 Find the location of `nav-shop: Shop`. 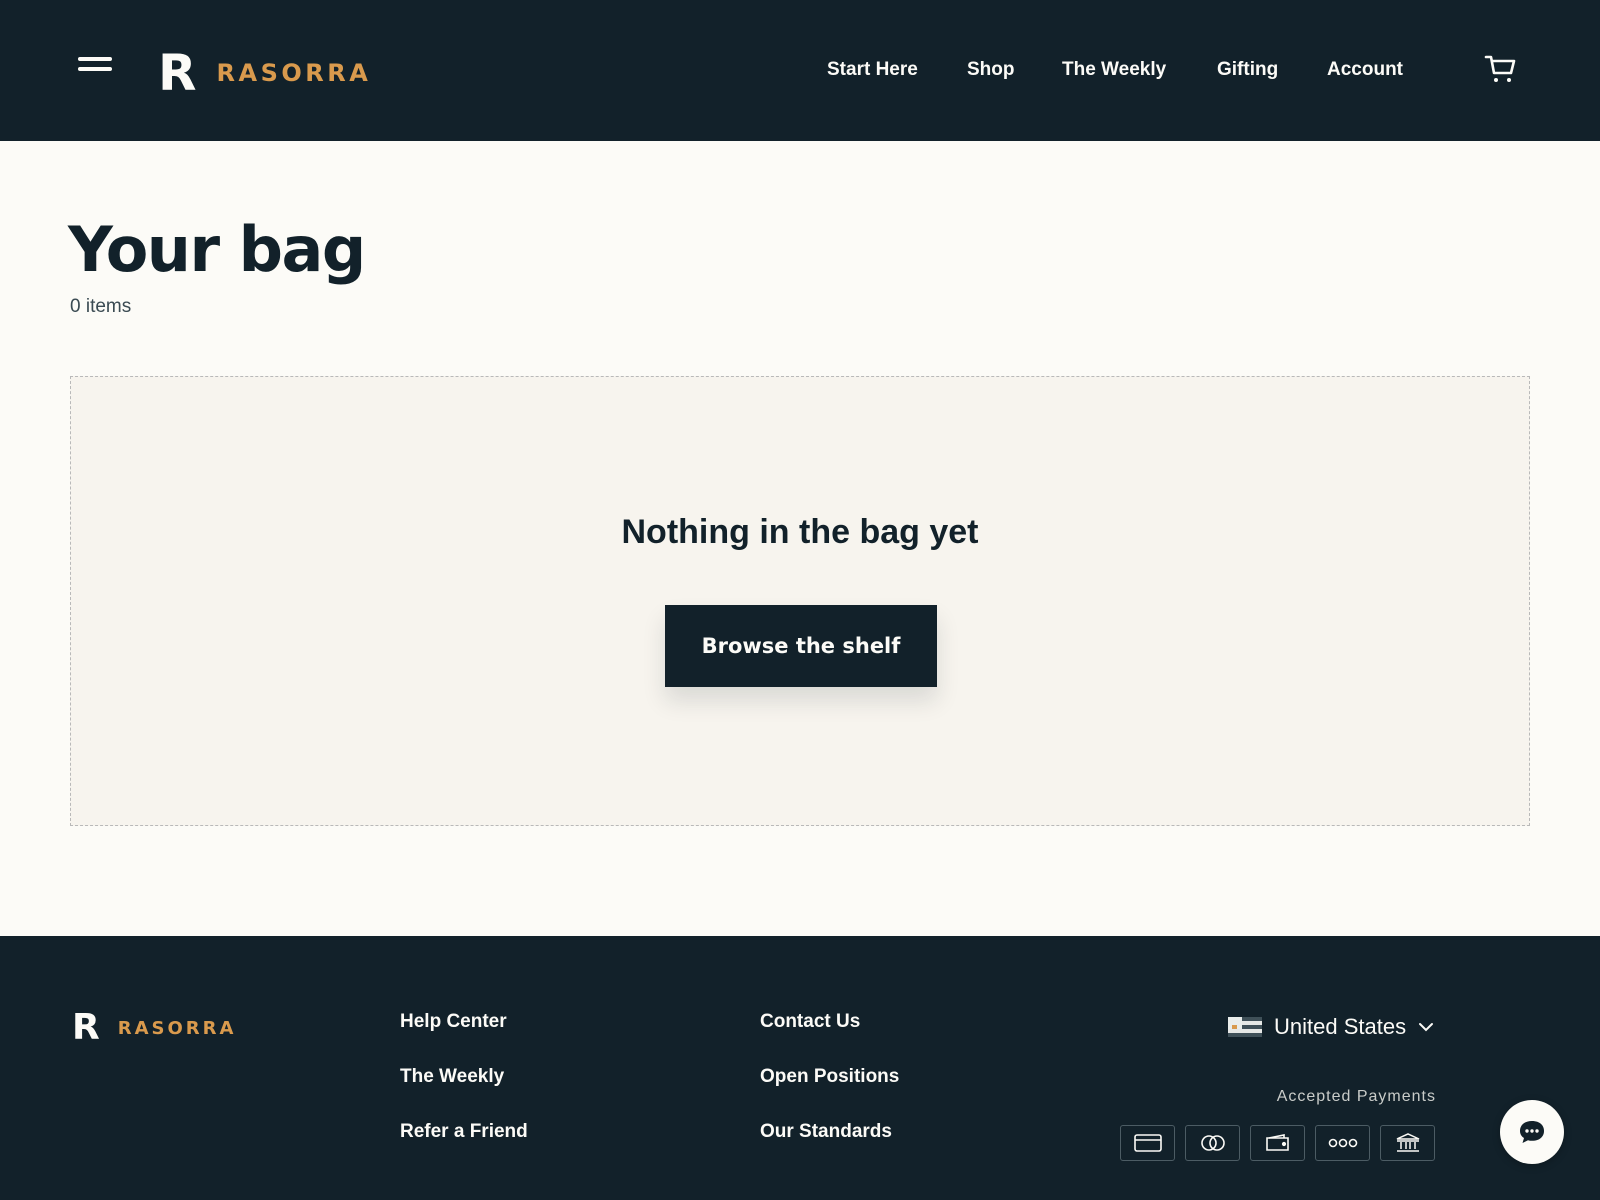

nav-shop: Shop is located at coordinates (991, 70).